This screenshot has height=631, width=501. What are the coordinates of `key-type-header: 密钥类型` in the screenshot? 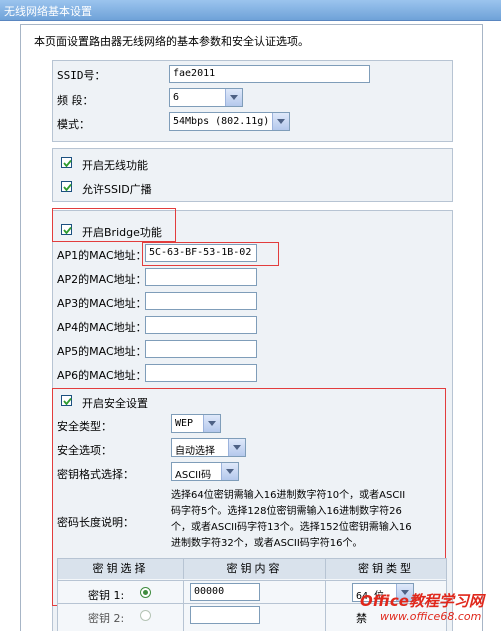 It's located at (386, 569).